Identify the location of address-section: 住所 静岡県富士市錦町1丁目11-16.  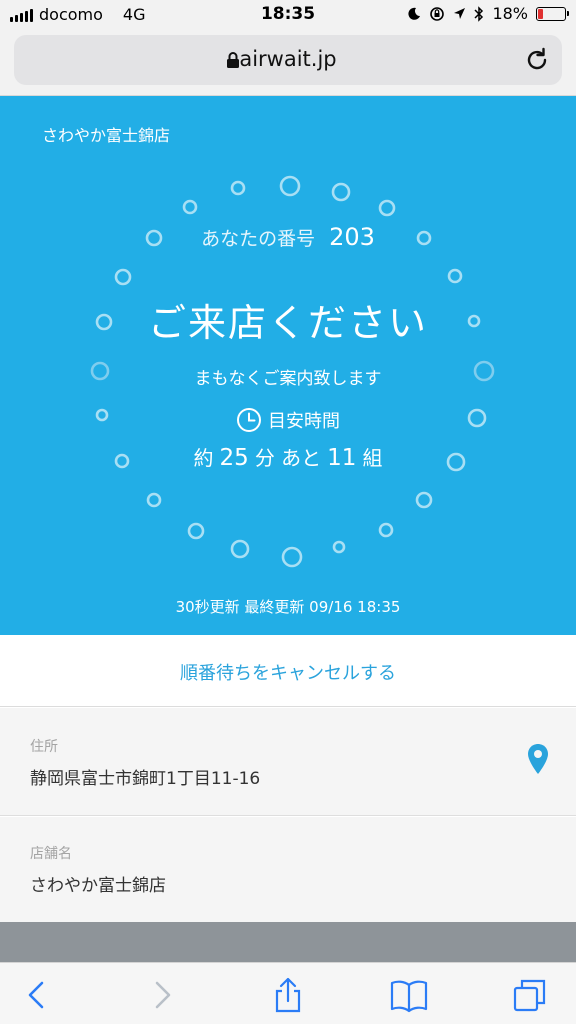
(288, 762).